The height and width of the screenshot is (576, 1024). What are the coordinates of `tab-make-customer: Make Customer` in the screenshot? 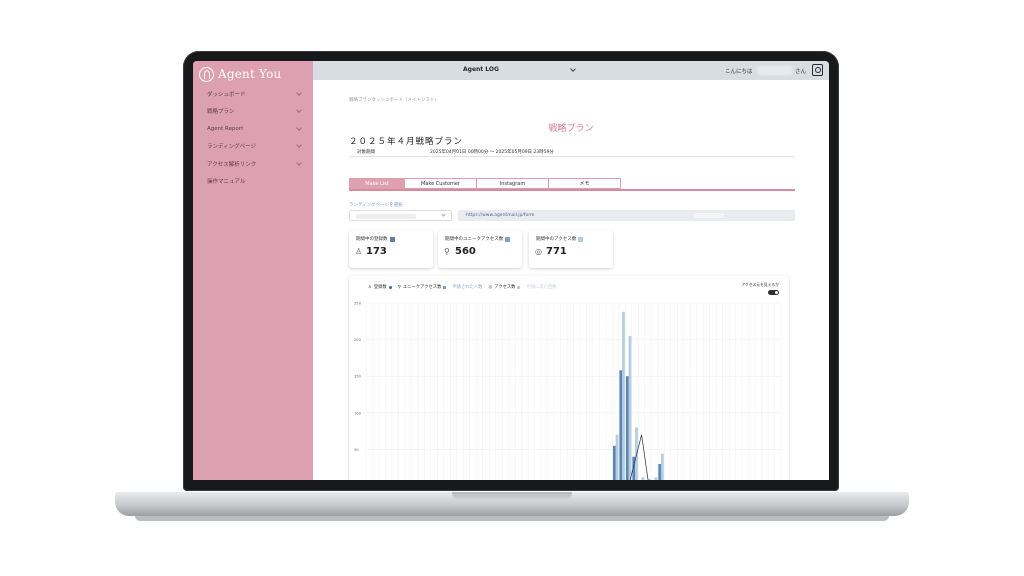 It's located at (441, 183).